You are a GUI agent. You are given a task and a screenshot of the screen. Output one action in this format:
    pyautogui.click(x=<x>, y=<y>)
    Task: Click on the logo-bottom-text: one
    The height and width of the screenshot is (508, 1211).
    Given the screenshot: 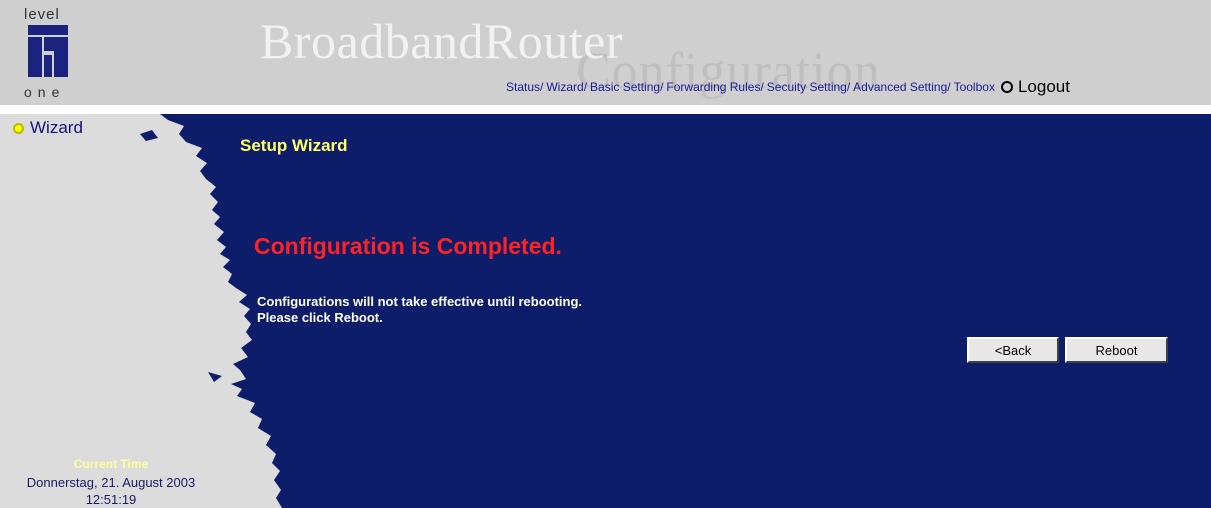 What is the action you would take?
    pyautogui.click(x=45, y=92)
    